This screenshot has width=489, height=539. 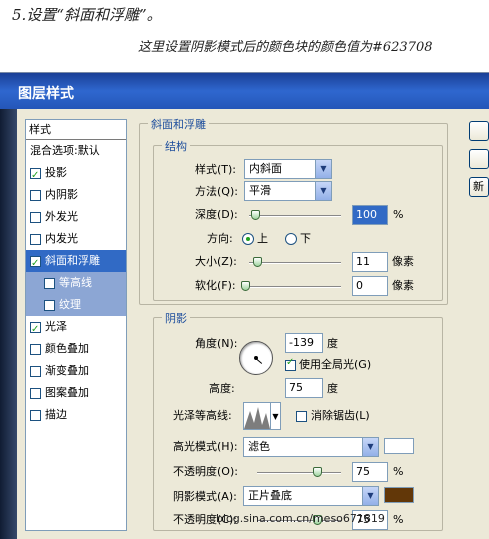 I want to click on style-item: 纹理, so click(x=76, y=305).